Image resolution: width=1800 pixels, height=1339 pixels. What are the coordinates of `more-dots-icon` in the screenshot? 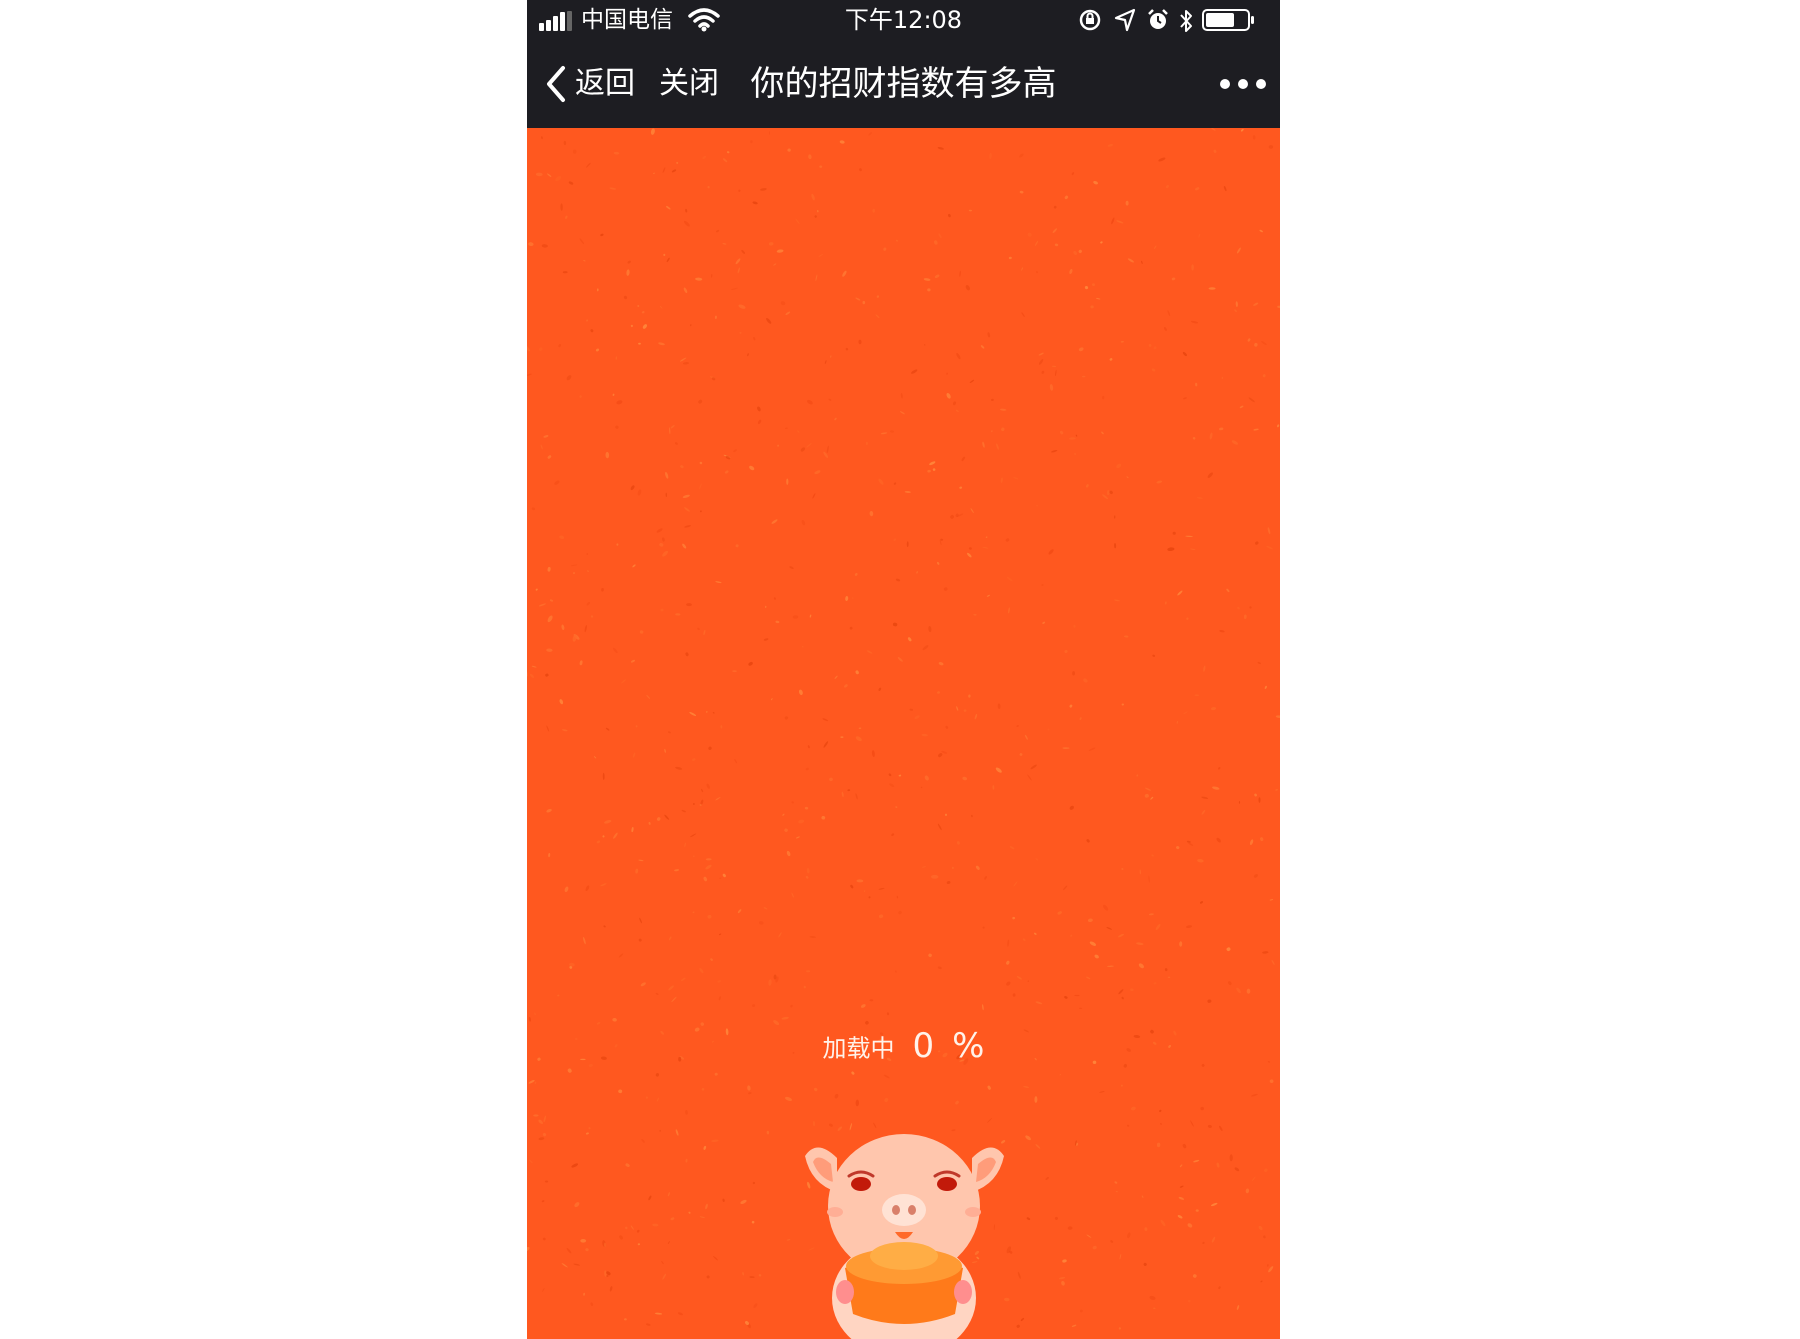 It's located at (1243, 84).